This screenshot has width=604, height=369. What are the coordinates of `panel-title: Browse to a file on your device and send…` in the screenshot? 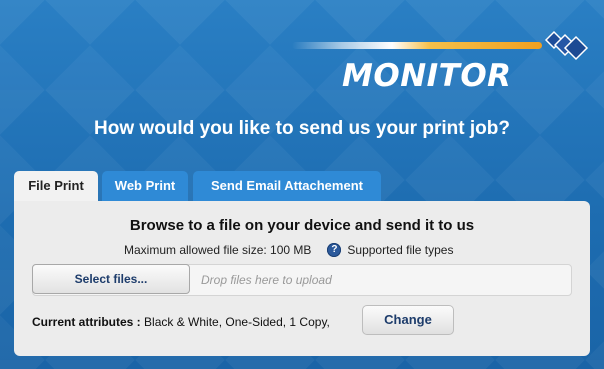 It's located at (302, 225).